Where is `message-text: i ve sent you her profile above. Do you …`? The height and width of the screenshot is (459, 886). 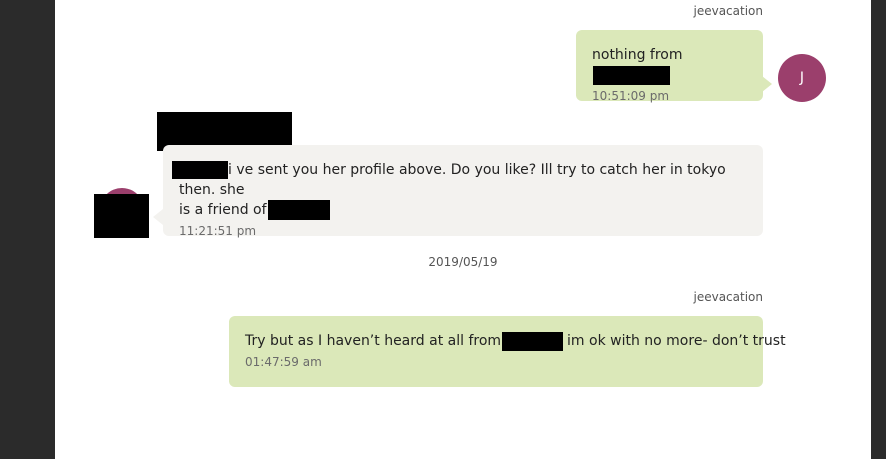
message-text: i ve sent you her profile above. Do you … is located at coordinates (459, 190).